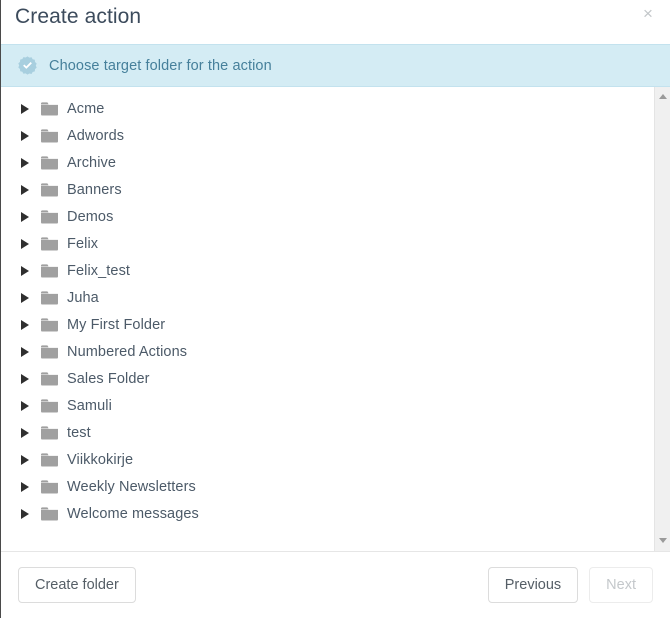 The width and height of the screenshot is (670, 618). Describe the element at coordinates (127, 351) in the screenshot. I see `folder-item-label: Numbered Actions` at that location.